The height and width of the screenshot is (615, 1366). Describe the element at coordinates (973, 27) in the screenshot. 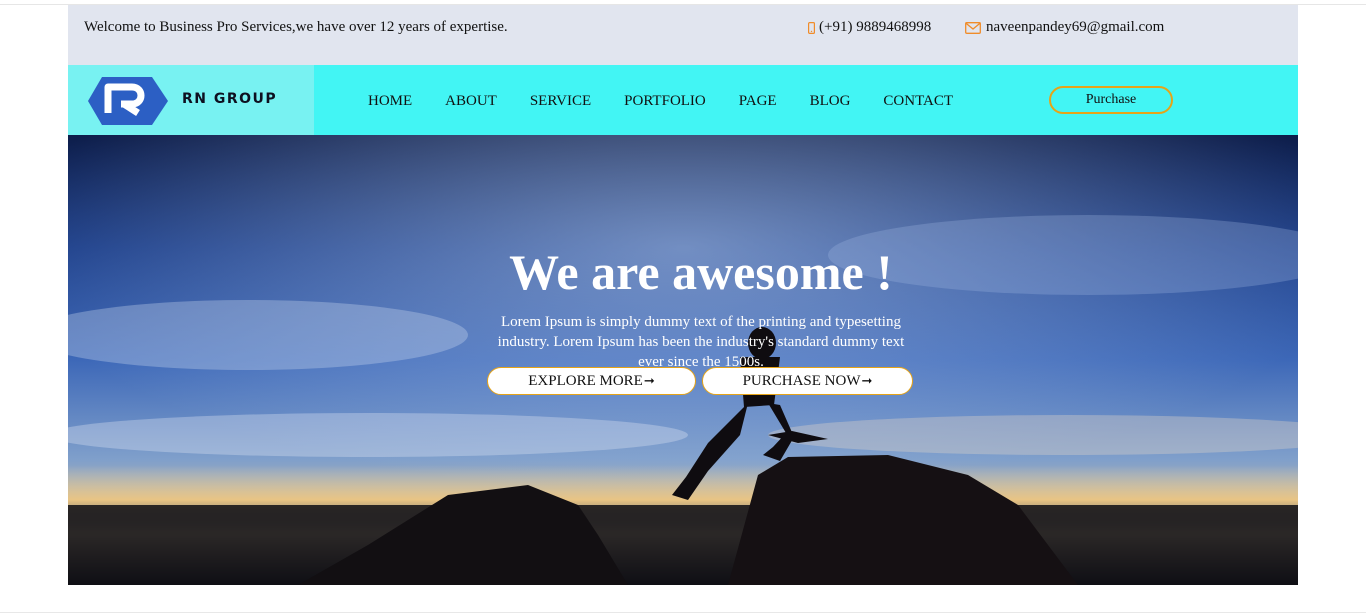

I see `envelope-icon` at that location.